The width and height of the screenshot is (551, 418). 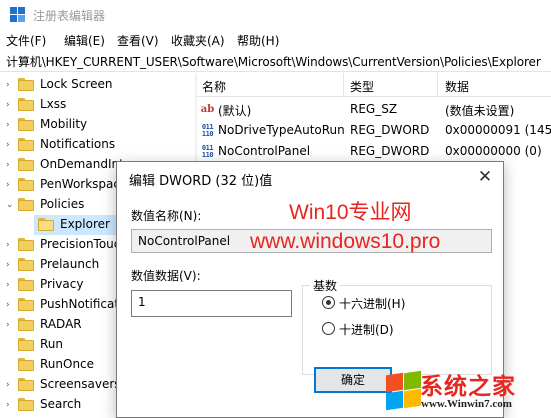 What do you see at coordinates (457, 86) in the screenshot?
I see `column-data: 数据` at bounding box center [457, 86].